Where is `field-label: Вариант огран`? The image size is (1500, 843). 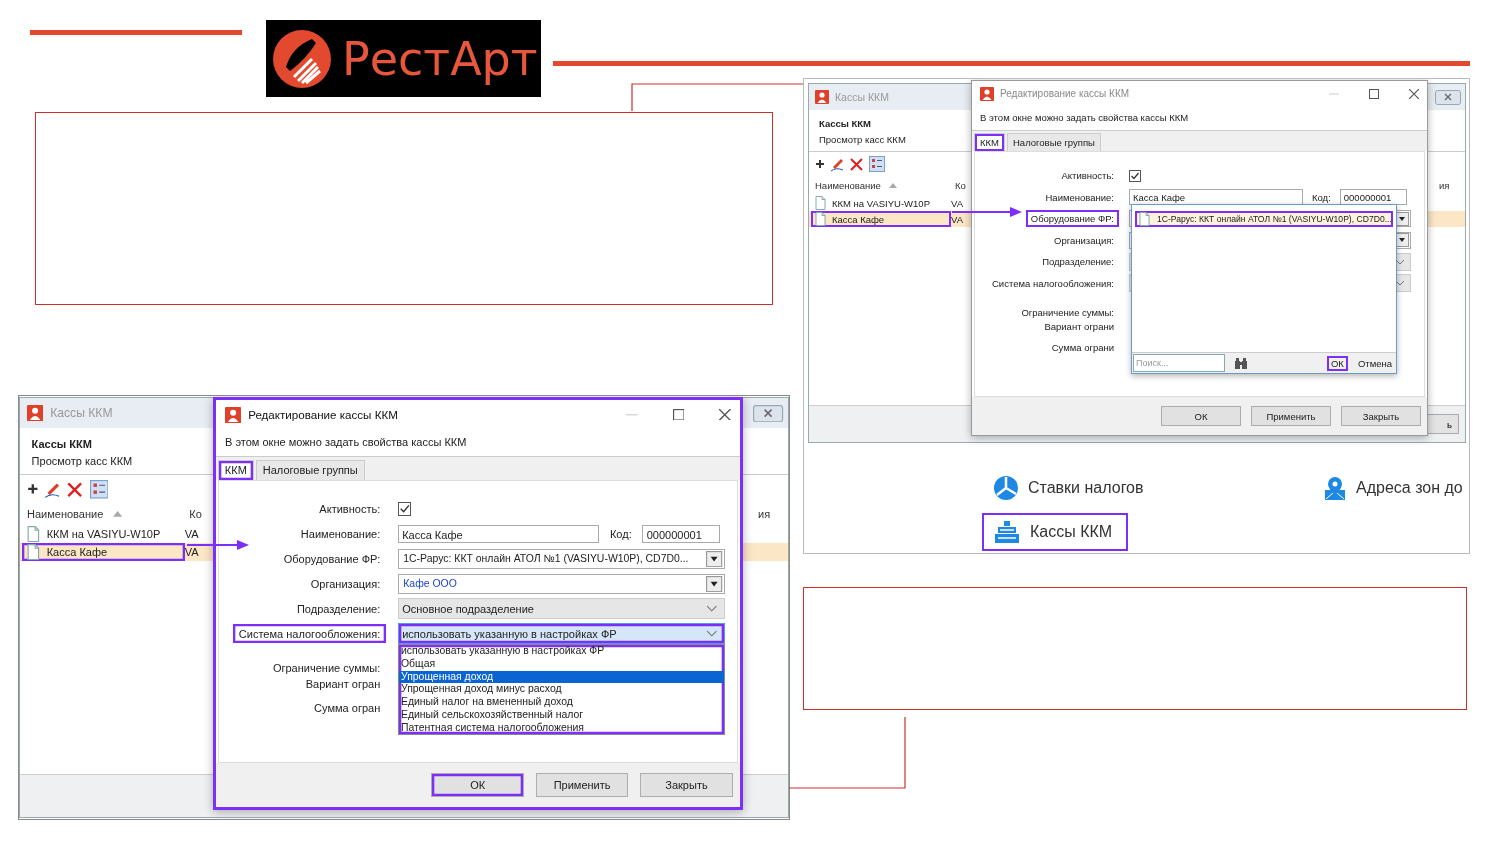
field-label: Вариант огран is located at coordinates (343, 684).